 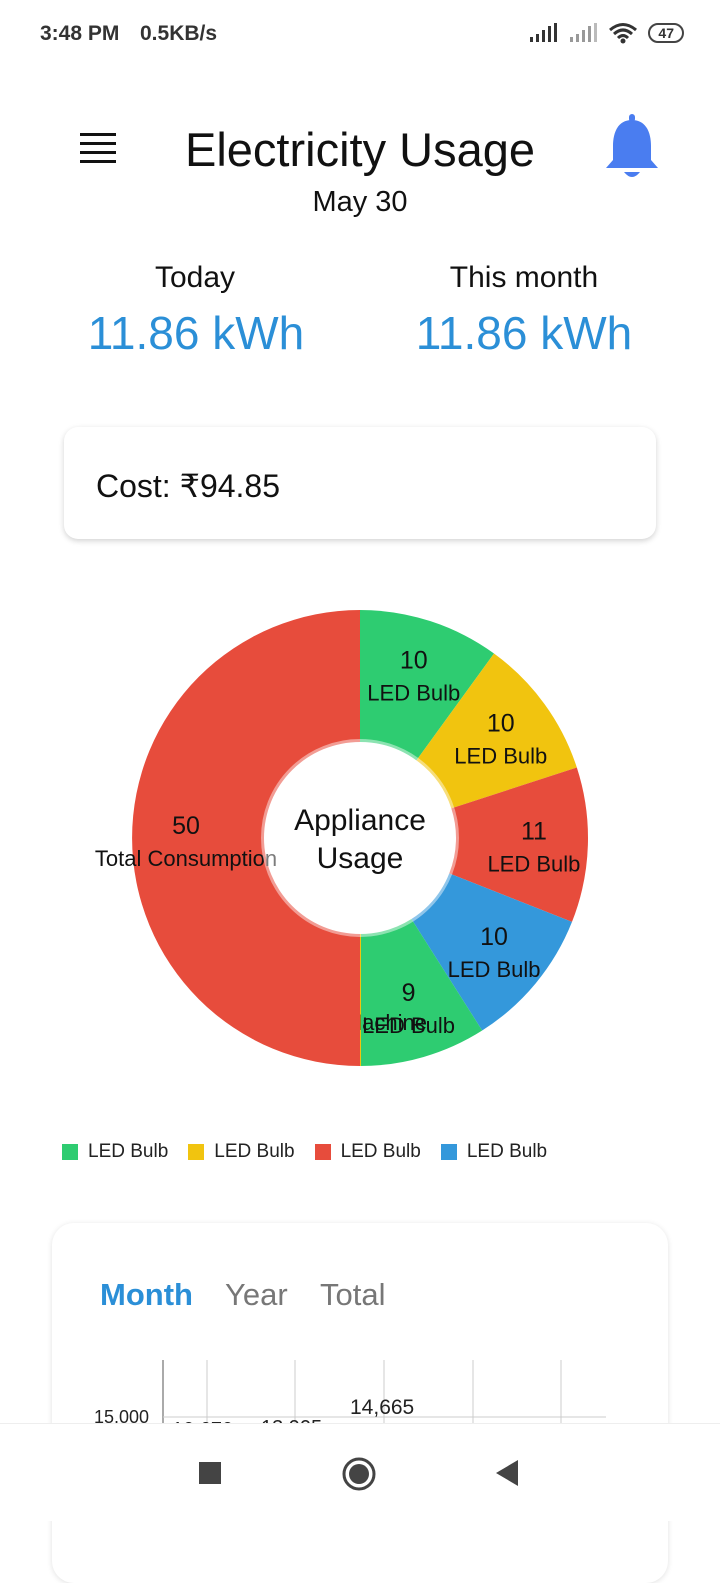 I want to click on status-network-speed: 0.5KB/s, so click(x=179, y=33).